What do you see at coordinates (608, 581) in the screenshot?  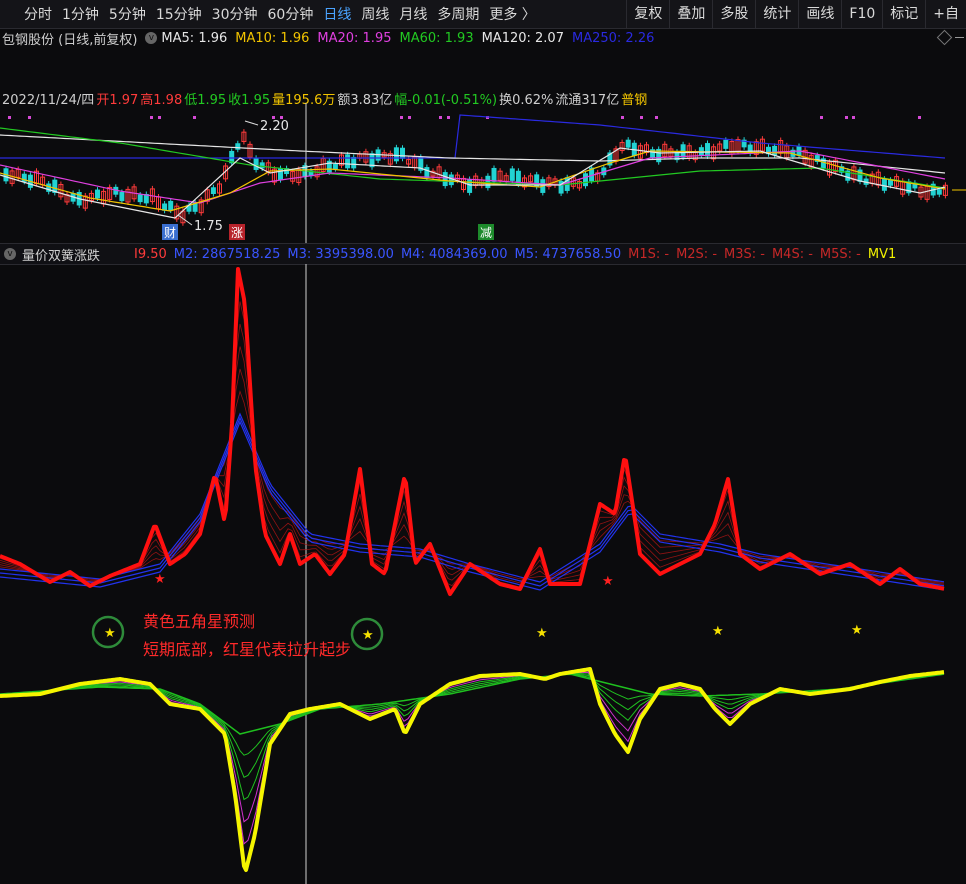 I see `red-star-1: ★` at bounding box center [608, 581].